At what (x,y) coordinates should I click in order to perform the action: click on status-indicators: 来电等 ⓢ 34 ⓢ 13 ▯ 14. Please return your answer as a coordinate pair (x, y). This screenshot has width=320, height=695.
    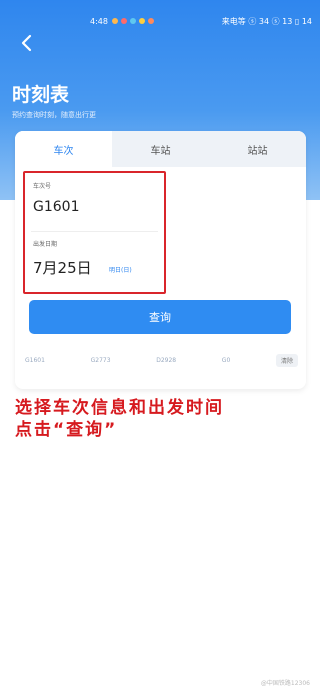
    Looking at the image, I should click on (266, 21).